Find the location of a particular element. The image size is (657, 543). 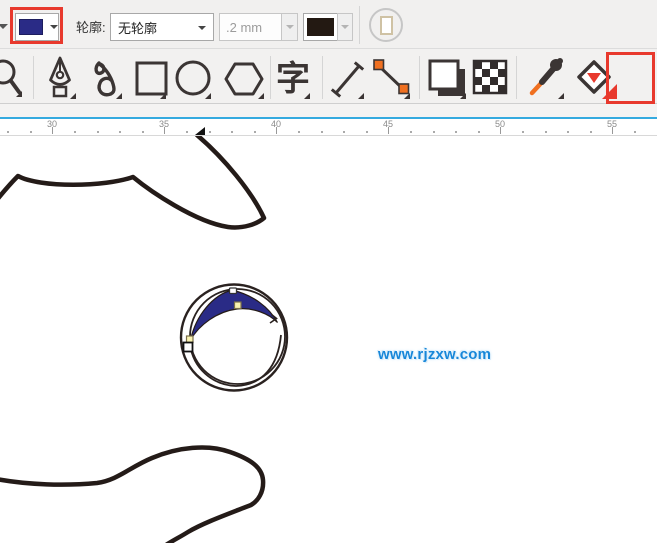

cutoff-dropdown-icon is located at coordinates (4, 26).